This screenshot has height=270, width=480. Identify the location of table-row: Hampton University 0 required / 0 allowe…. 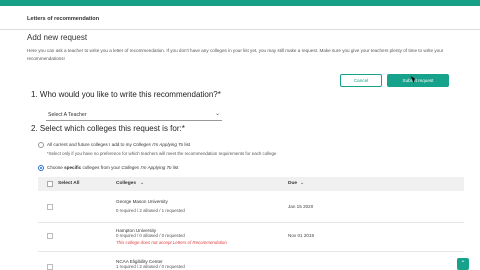
(251, 237).